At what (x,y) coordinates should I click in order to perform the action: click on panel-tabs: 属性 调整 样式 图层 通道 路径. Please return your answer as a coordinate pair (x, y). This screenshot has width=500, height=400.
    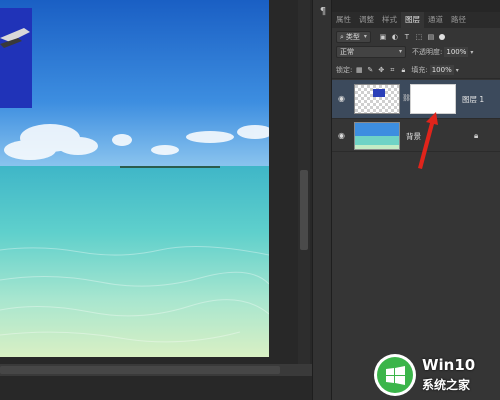
    Looking at the image, I should click on (416, 20).